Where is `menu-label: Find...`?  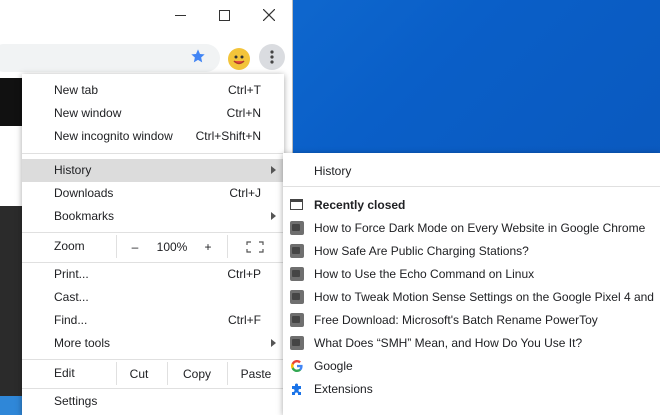 menu-label: Find... is located at coordinates (71, 320).